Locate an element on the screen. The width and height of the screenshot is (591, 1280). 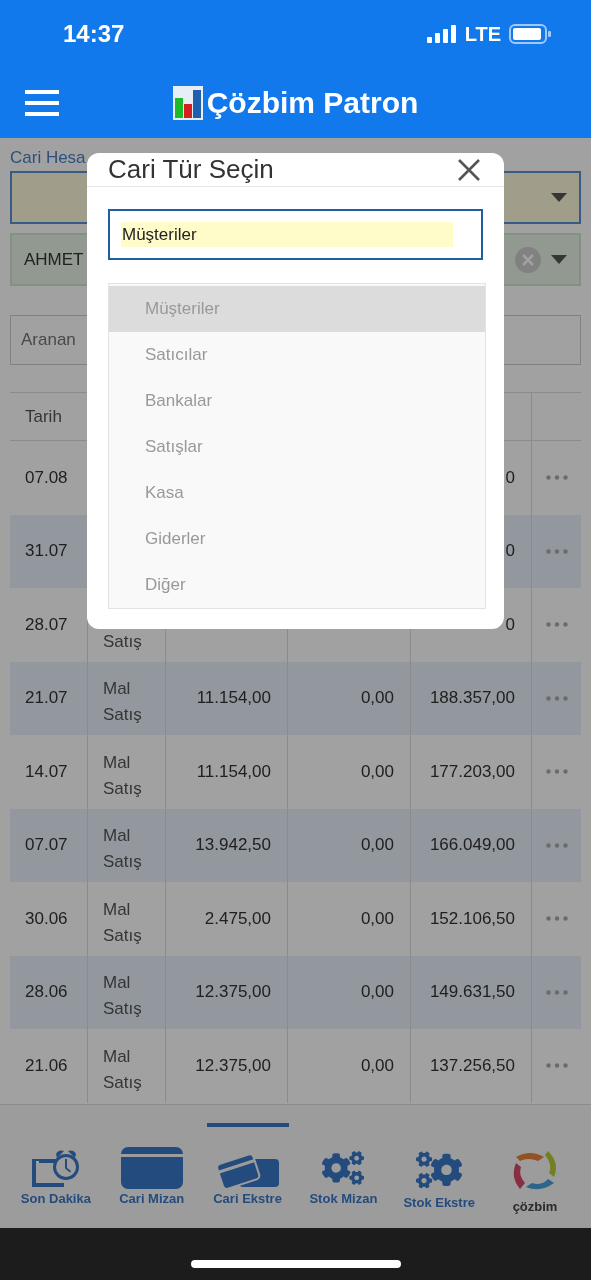
date-cell: 31.07 is located at coordinates (48, 551).